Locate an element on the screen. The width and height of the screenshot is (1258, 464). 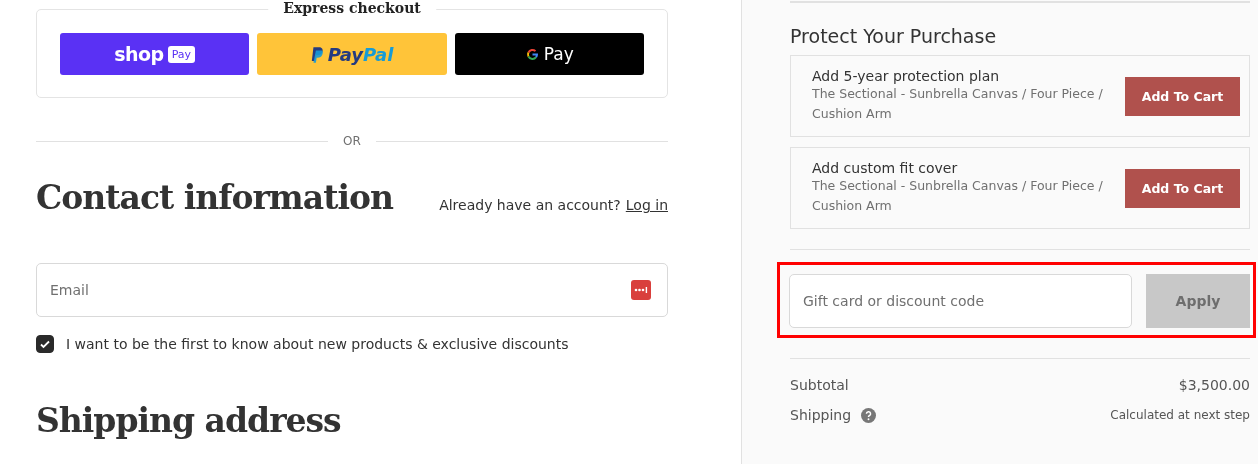
shop-pay-button: shop Pay is located at coordinates (155, 54).